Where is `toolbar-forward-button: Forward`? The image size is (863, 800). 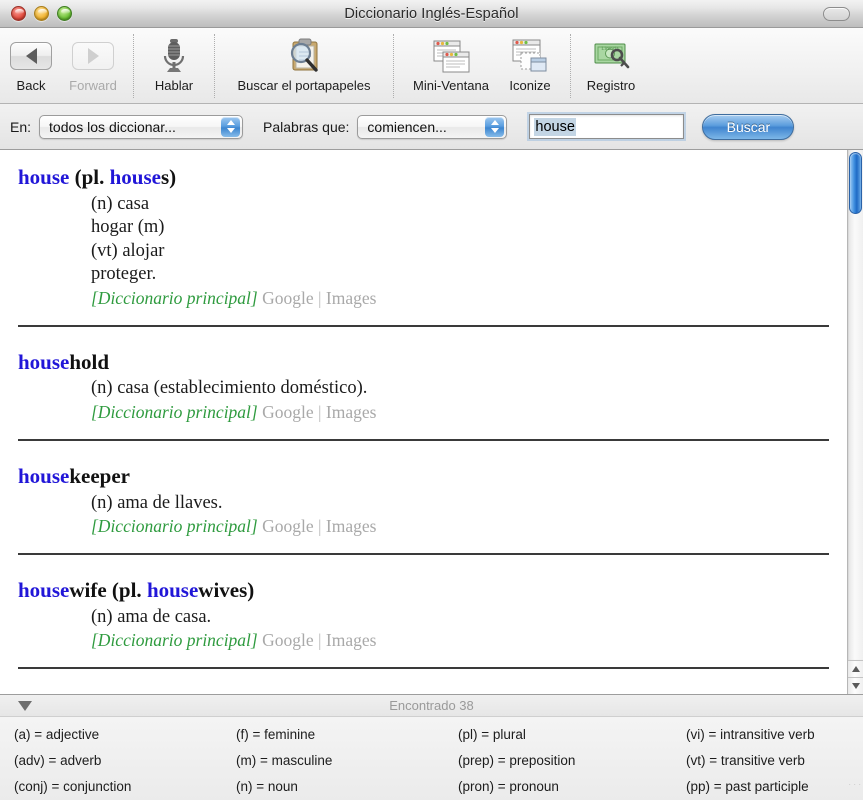 toolbar-forward-button: Forward is located at coordinates (93, 62).